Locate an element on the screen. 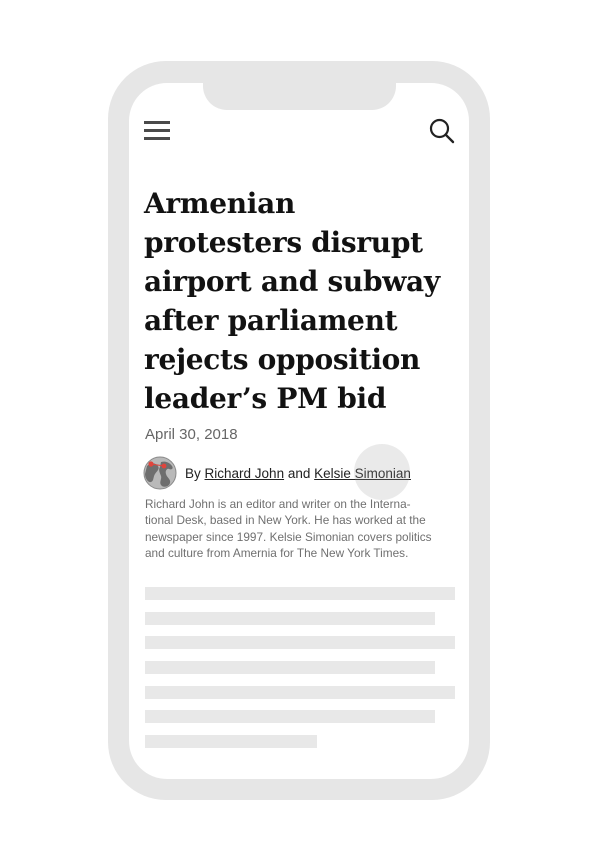 This screenshot has width=600, height=858. author-avatar-globe-icon is located at coordinates (160, 473).